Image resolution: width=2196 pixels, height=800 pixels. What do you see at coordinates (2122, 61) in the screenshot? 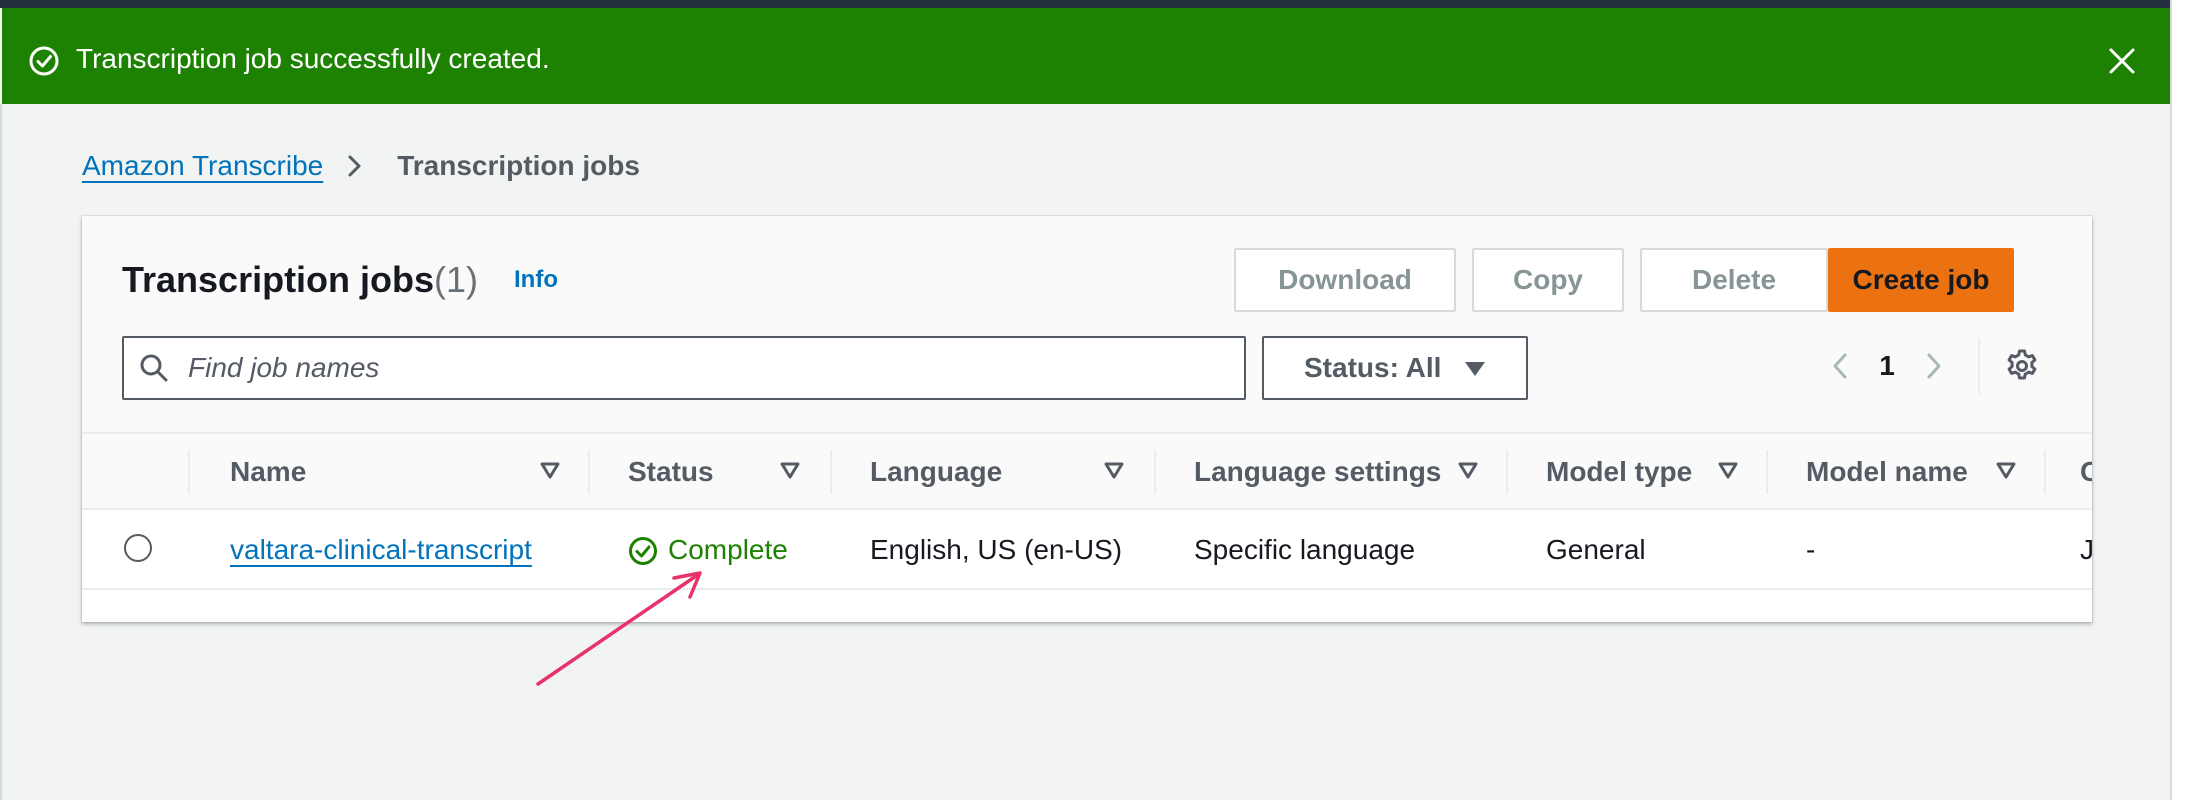
I see `close-icon` at bounding box center [2122, 61].